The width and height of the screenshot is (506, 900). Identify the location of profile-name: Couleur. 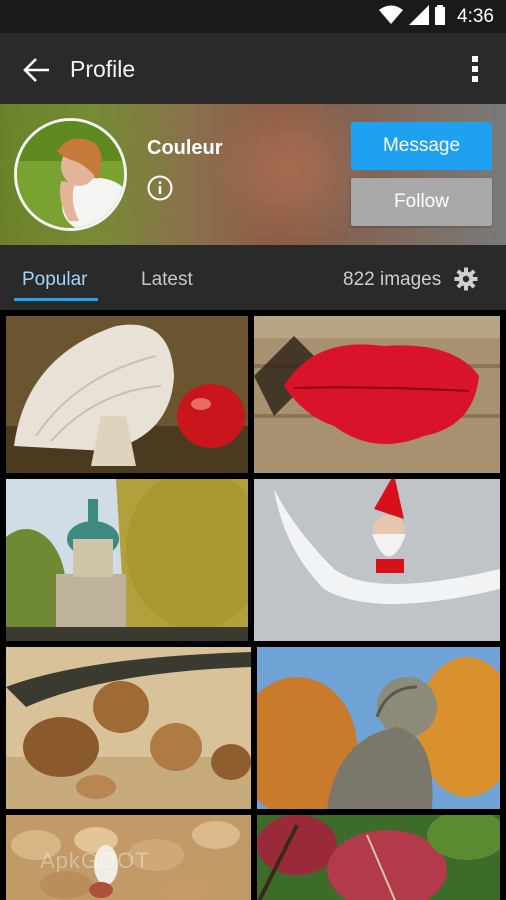
(185, 148).